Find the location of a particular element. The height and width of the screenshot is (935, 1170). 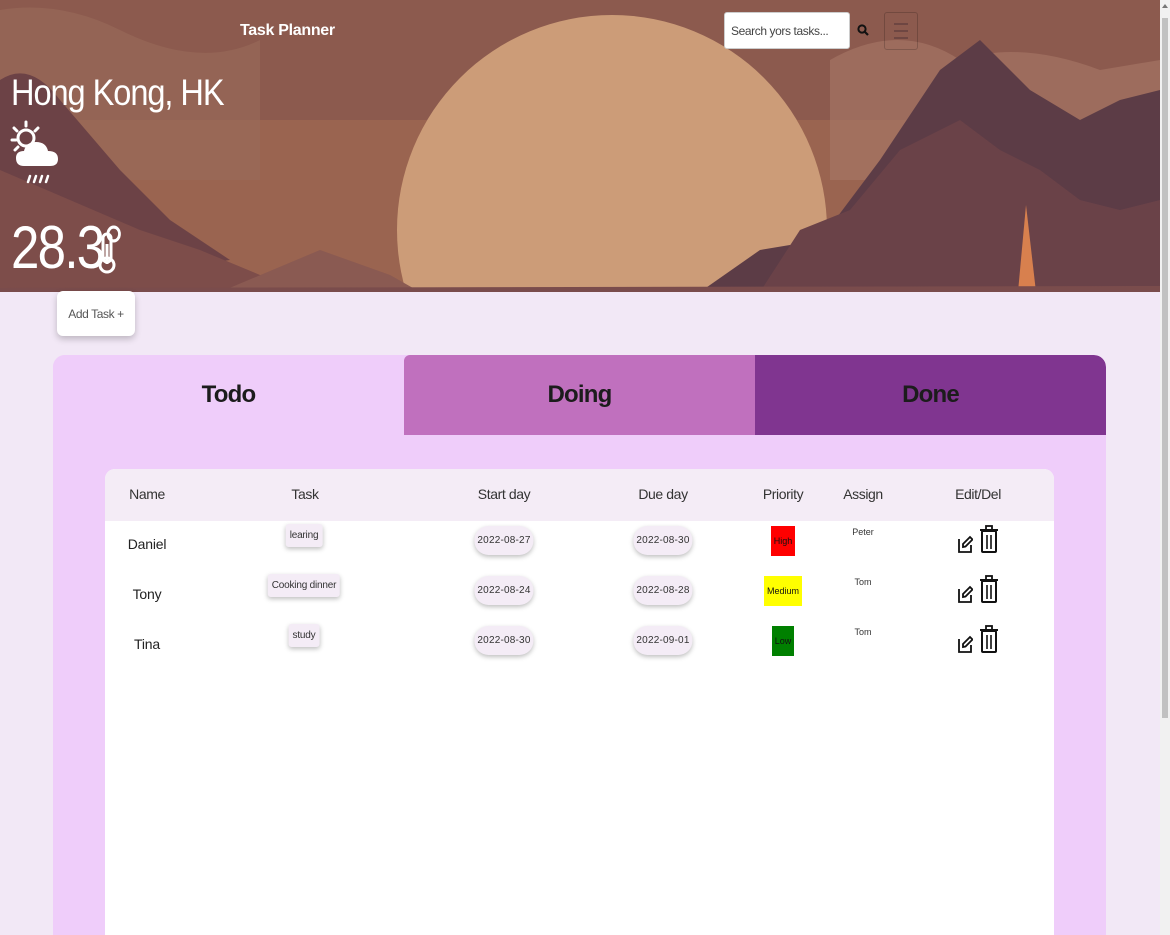

column-header-task: Task is located at coordinates (305, 494).